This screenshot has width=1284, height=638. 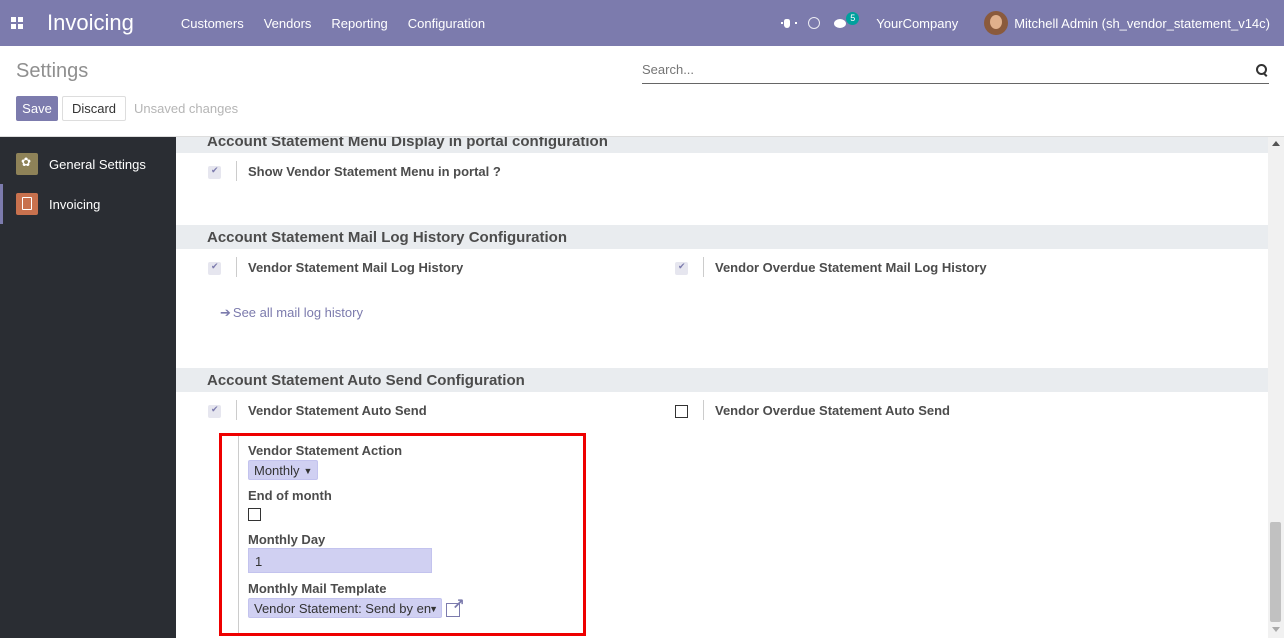 What do you see at coordinates (88, 387) in the screenshot?
I see `settings-sidebar: General Settings Invoicing` at bounding box center [88, 387].